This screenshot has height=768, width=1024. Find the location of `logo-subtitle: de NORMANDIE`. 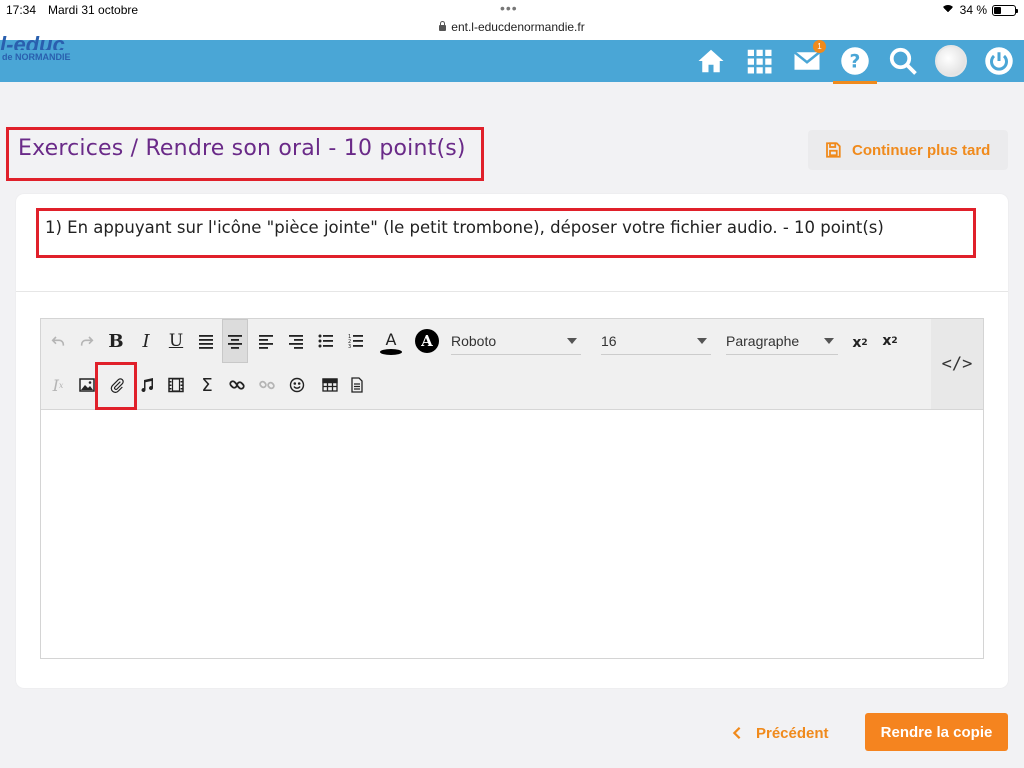

logo-subtitle: de NORMANDIE is located at coordinates (36, 57).